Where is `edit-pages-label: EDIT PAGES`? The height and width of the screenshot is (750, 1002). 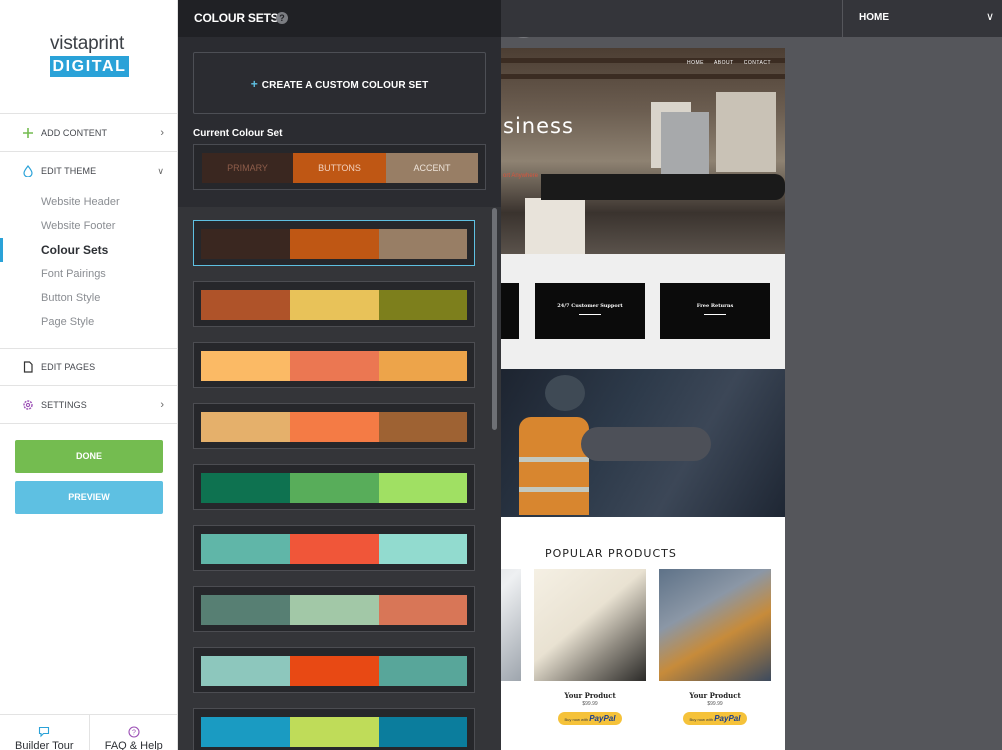
edit-pages-label: EDIT PAGES is located at coordinates (68, 367).